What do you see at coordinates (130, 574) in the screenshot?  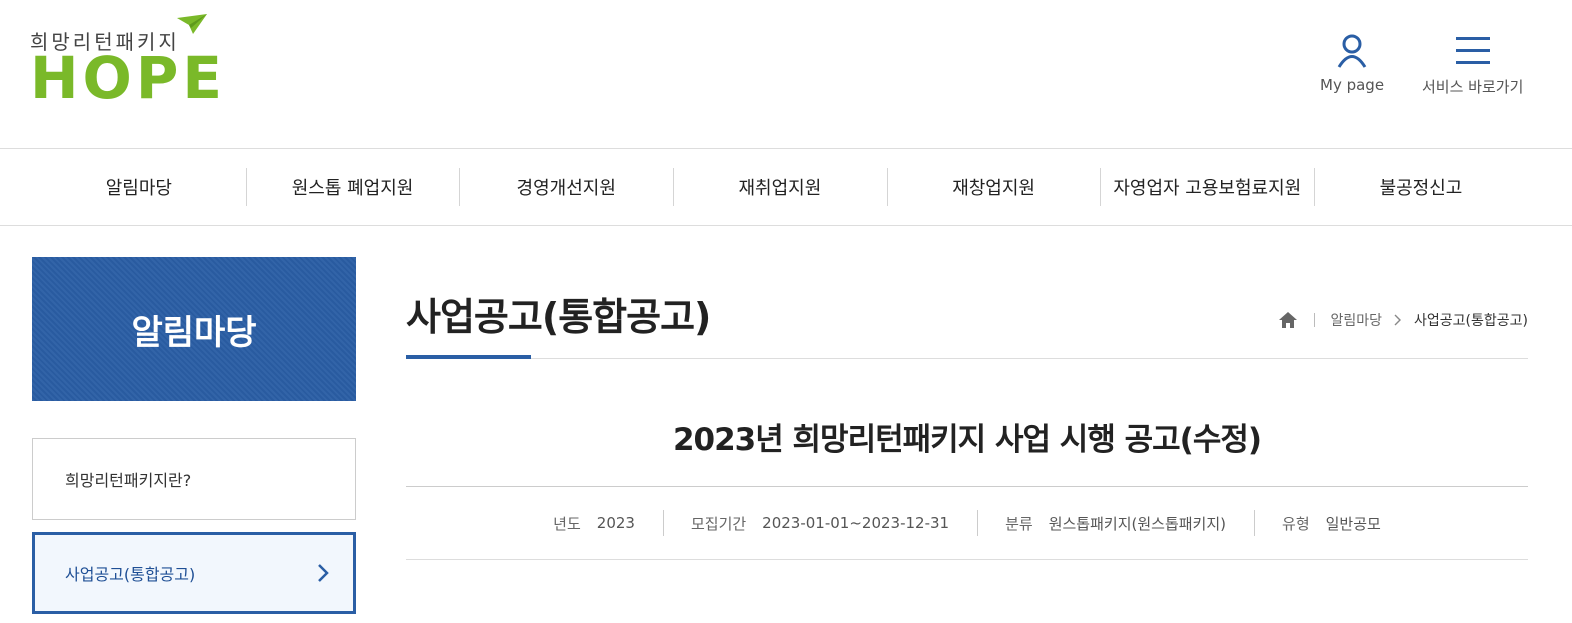 I see `lnb-item-label: 사업공고(통합공고)` at bounding box center [130, 574].